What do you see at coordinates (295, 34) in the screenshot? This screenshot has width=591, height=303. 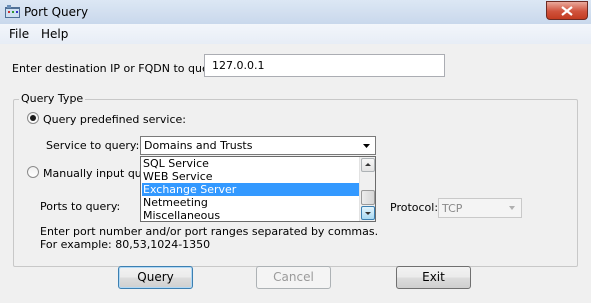 I see `menu-bar: File Help` at bounding box center [295, 34].